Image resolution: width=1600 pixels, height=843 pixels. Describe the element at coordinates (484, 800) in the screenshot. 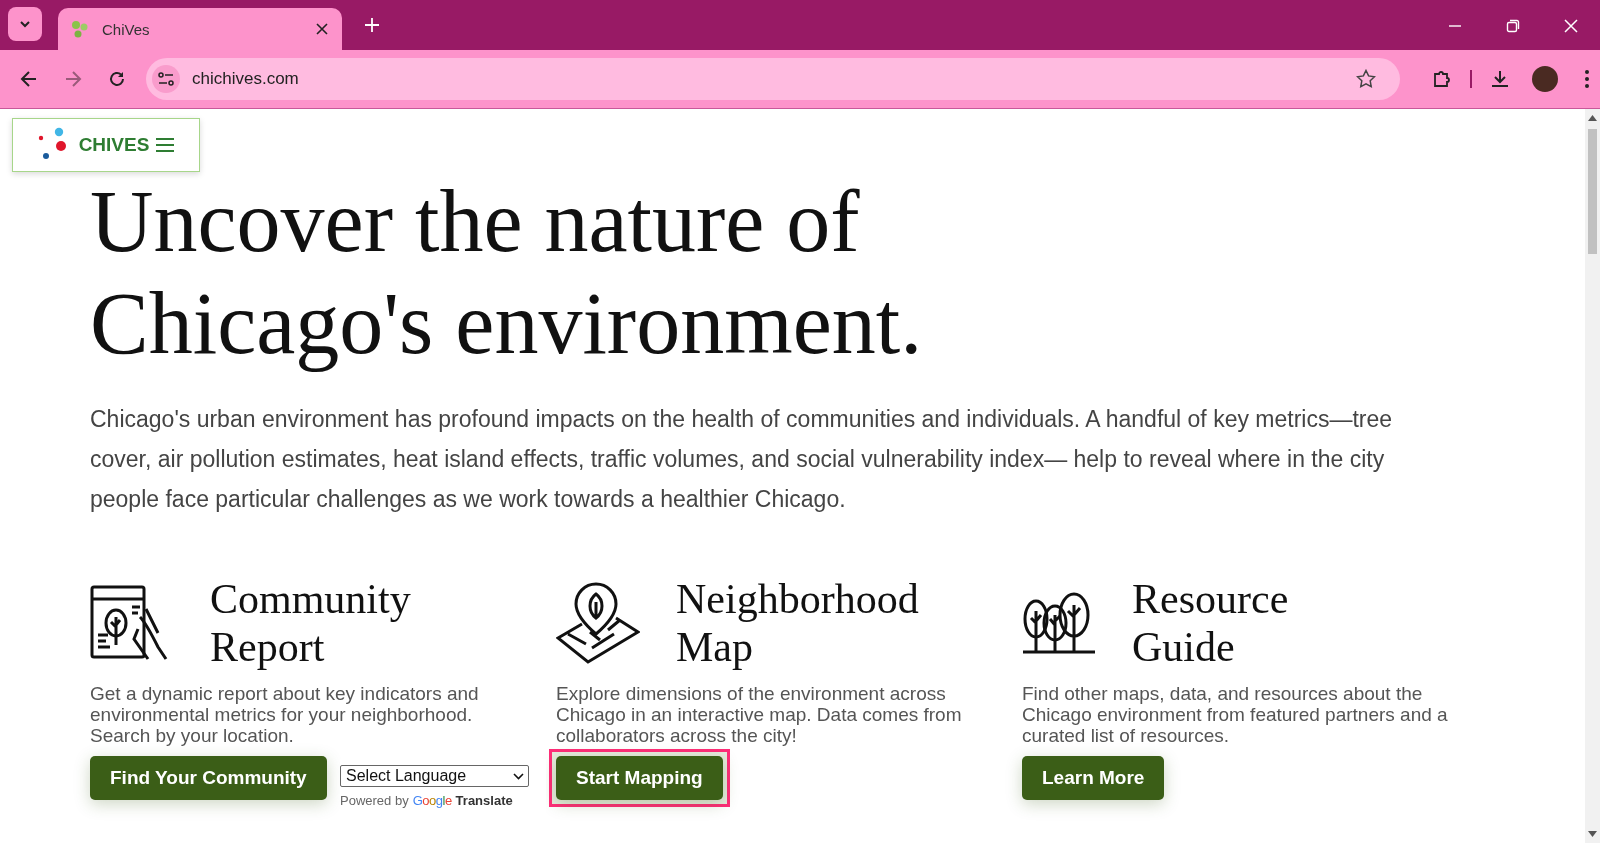

I see `translate-link: Translate` at that location.